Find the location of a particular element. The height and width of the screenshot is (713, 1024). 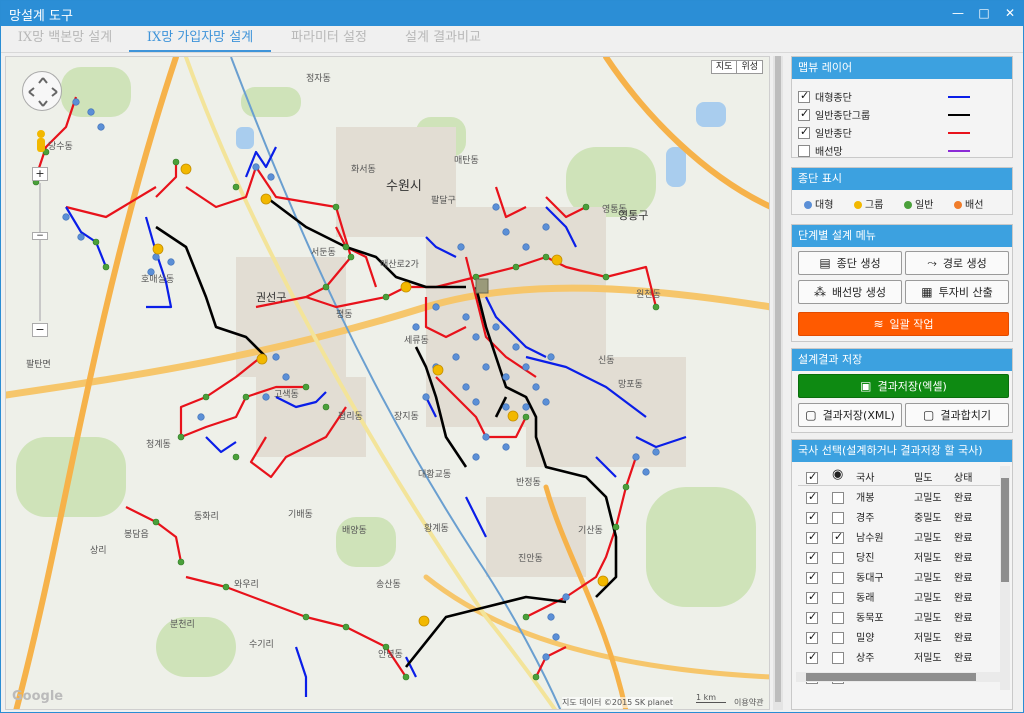

map-type-satellite-button: 위성 is located at coordinates (749, 67).